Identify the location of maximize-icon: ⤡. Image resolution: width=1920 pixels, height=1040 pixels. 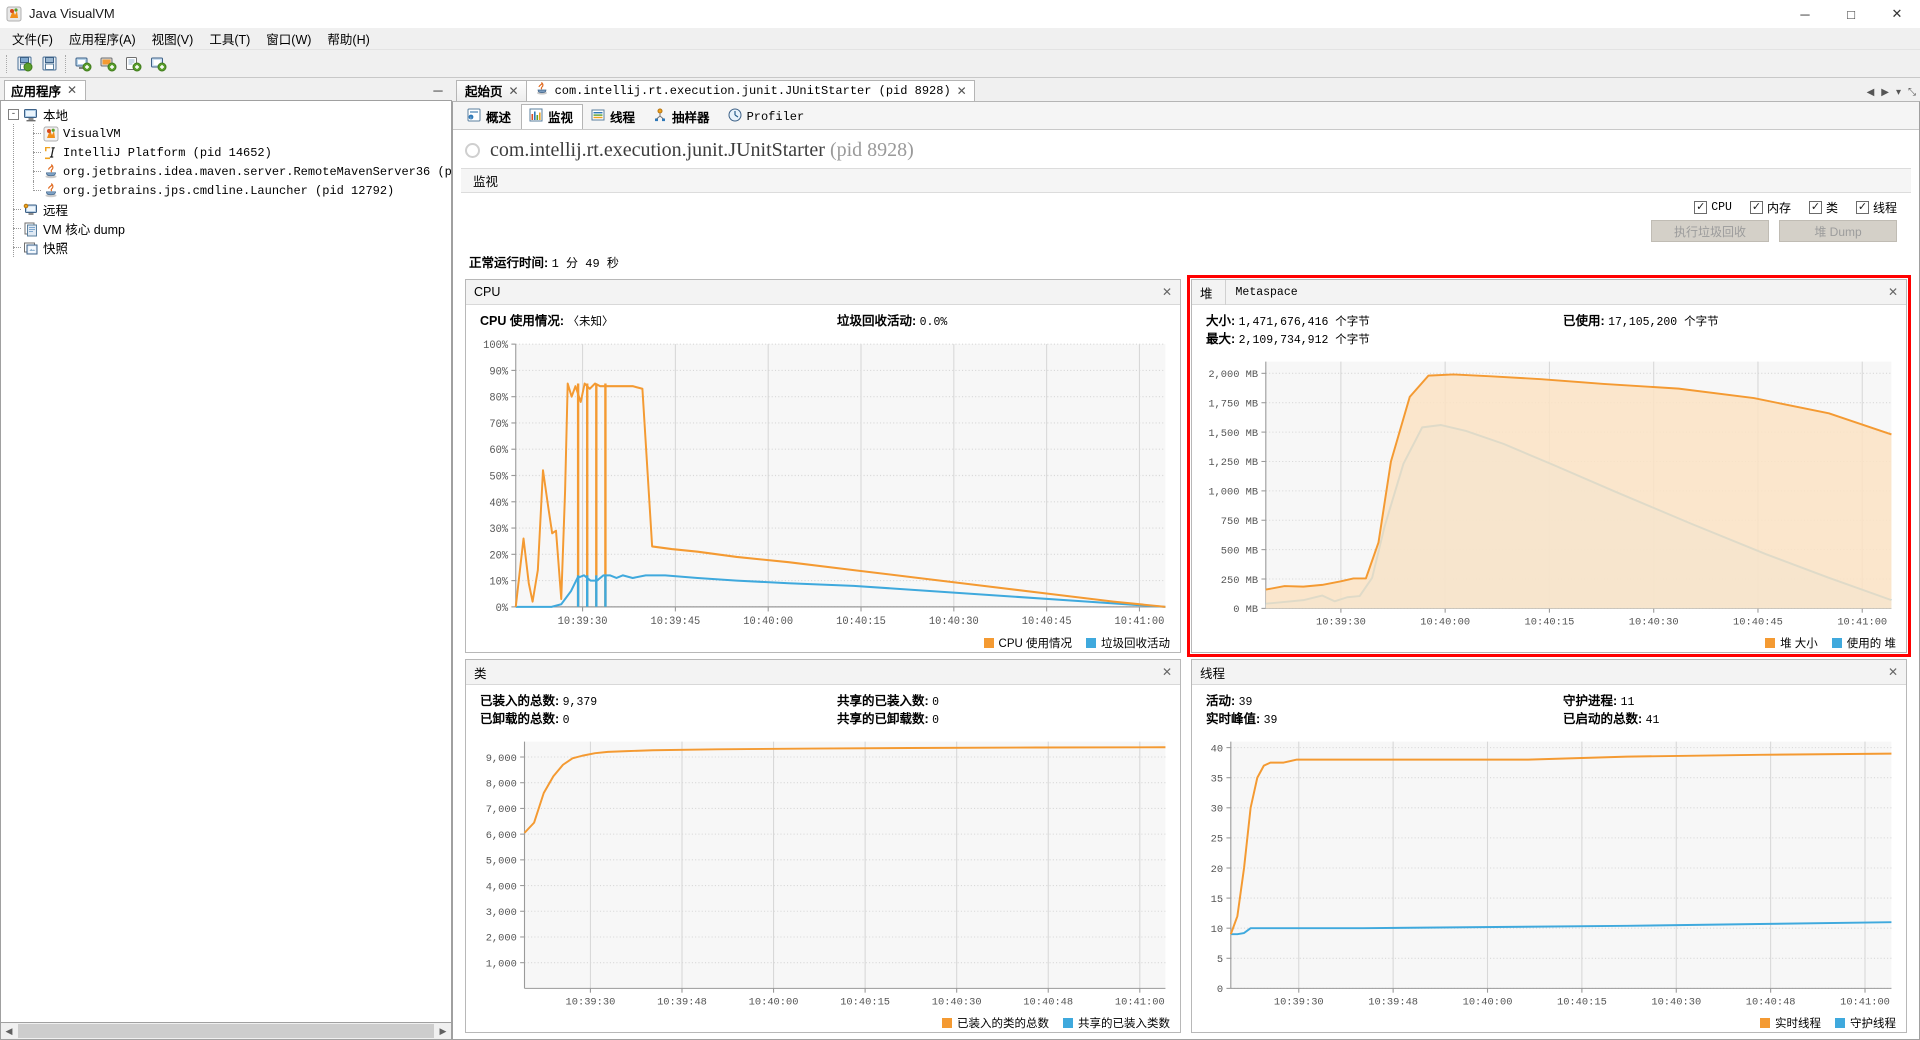
(1912, 92).